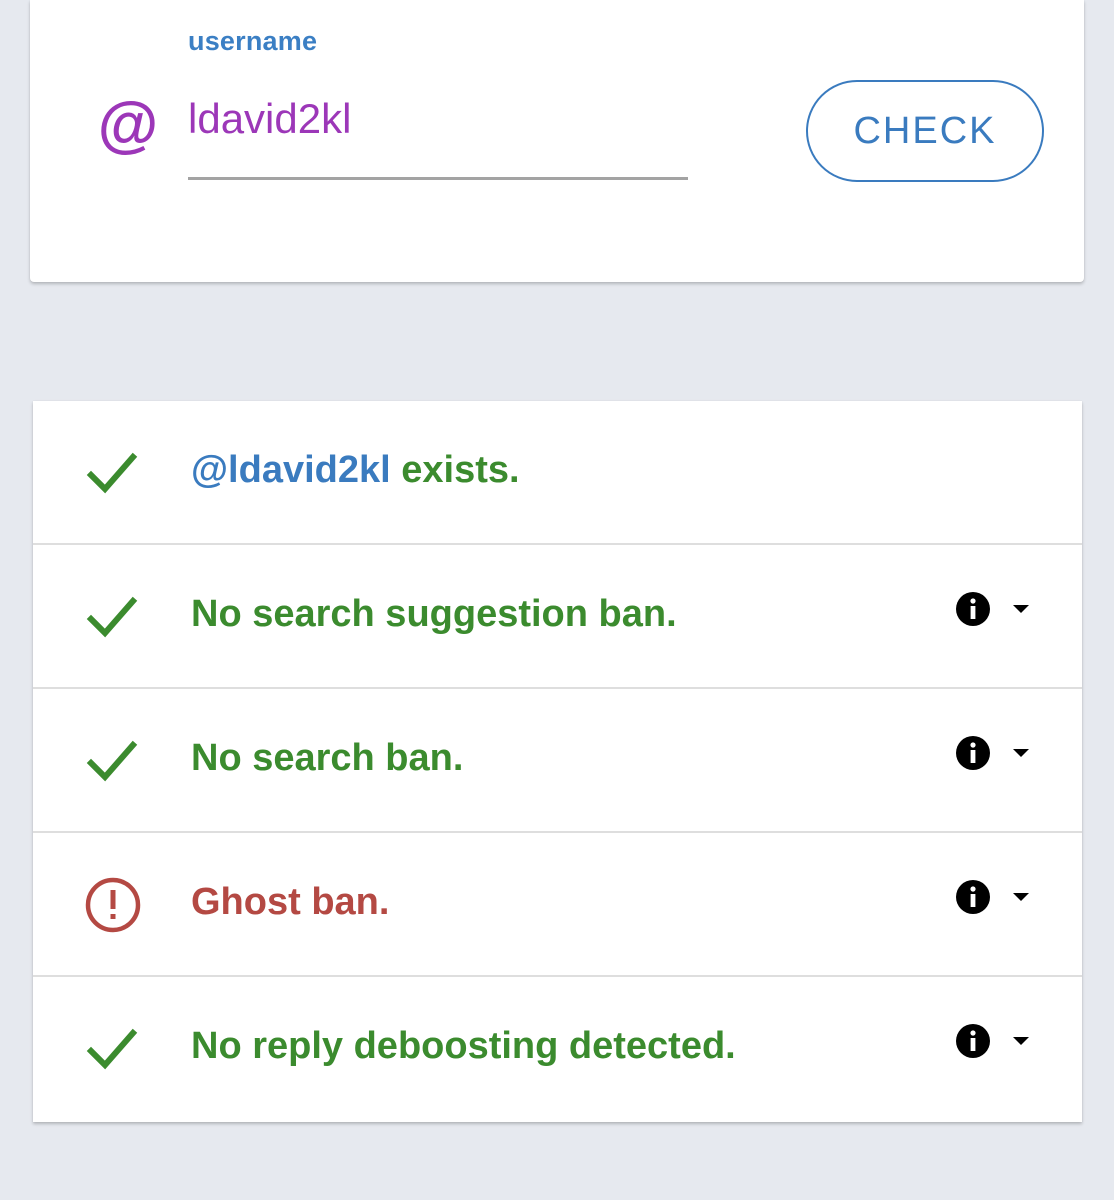 The width and height of the screenshot is (1114, 1200). What do you see at coordinates (327, 758) in the screenshot?
I see `result-text: No search ban.` at bounding box center [327, 758].